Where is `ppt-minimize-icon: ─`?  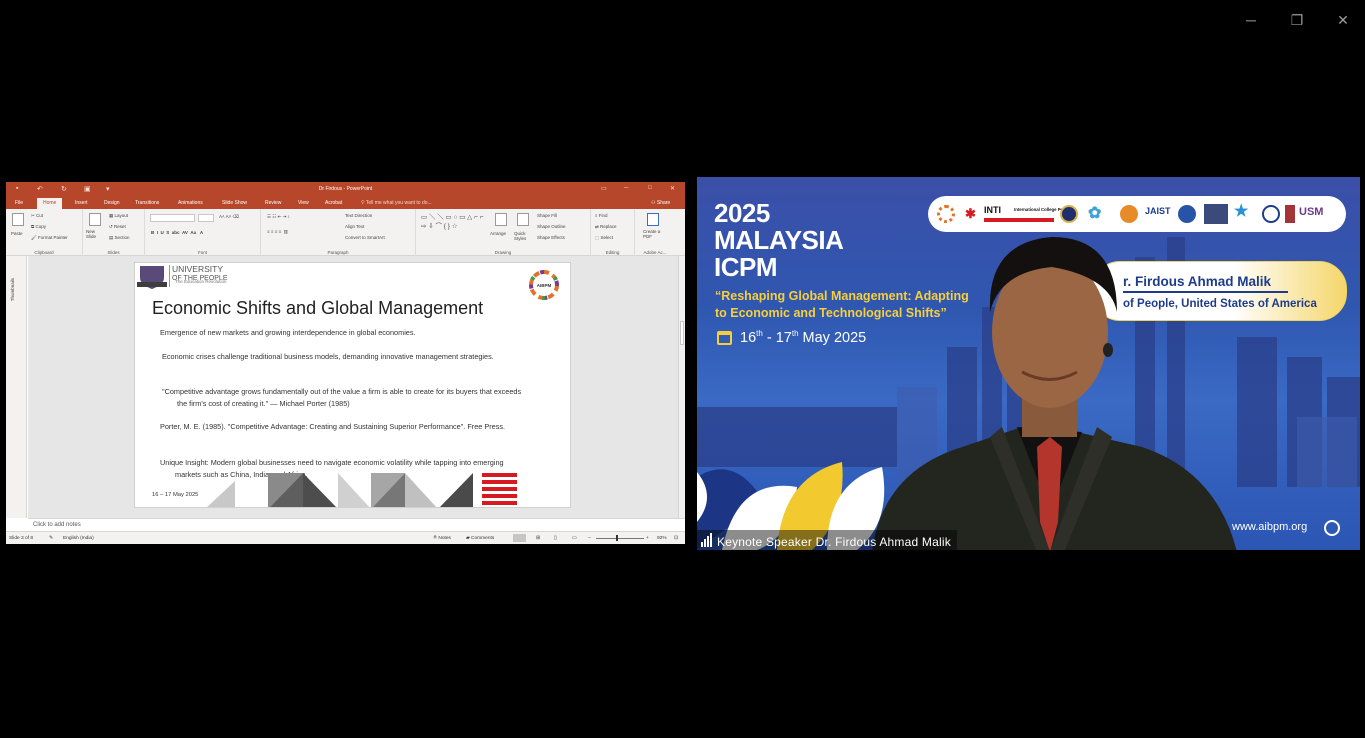 ppt-minimize-icon: ─ is located at coordinates (626, 188).